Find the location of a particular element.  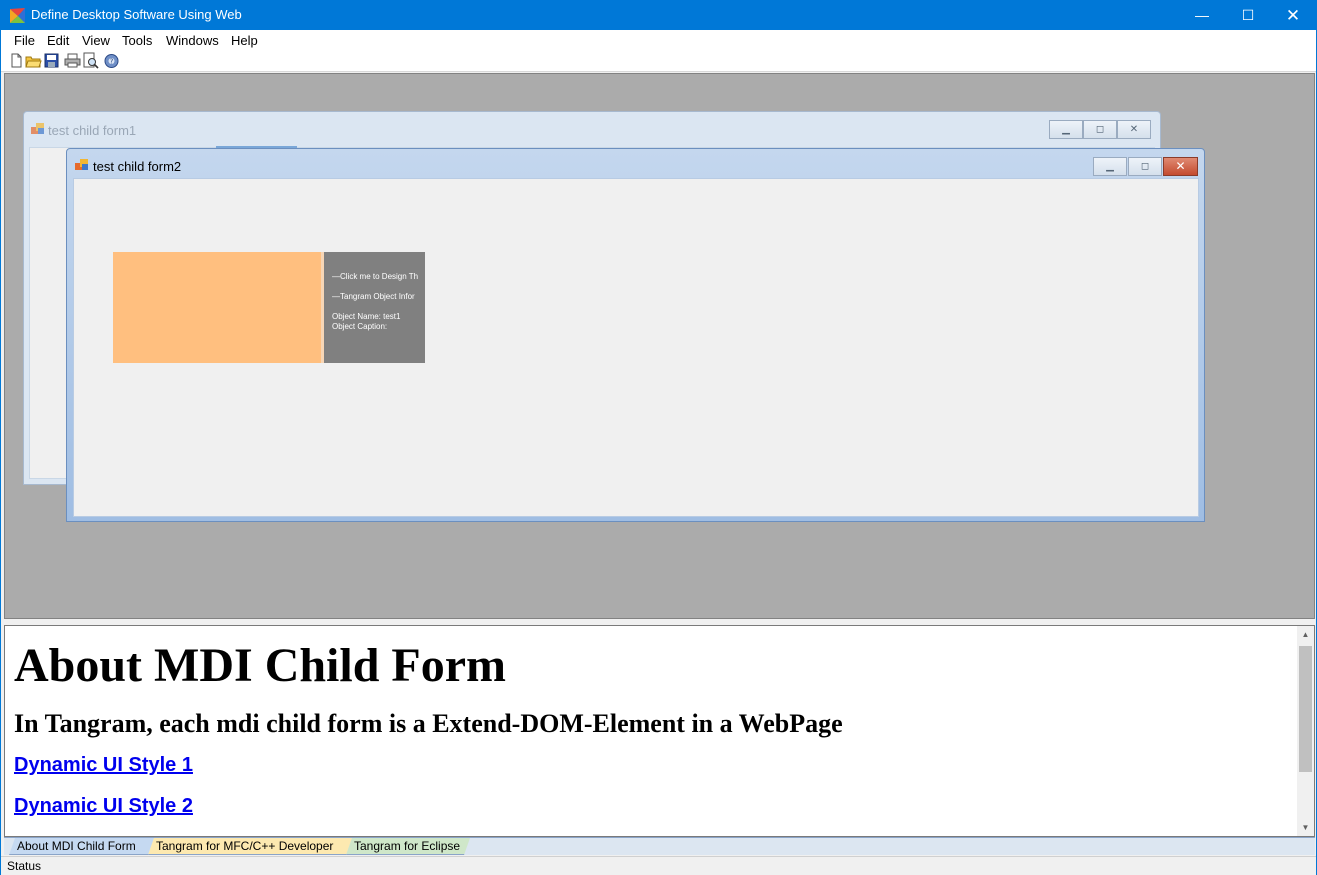

child-form-1-controls: ▁ ◻ ✕ is located at coordinates (1101, 129).